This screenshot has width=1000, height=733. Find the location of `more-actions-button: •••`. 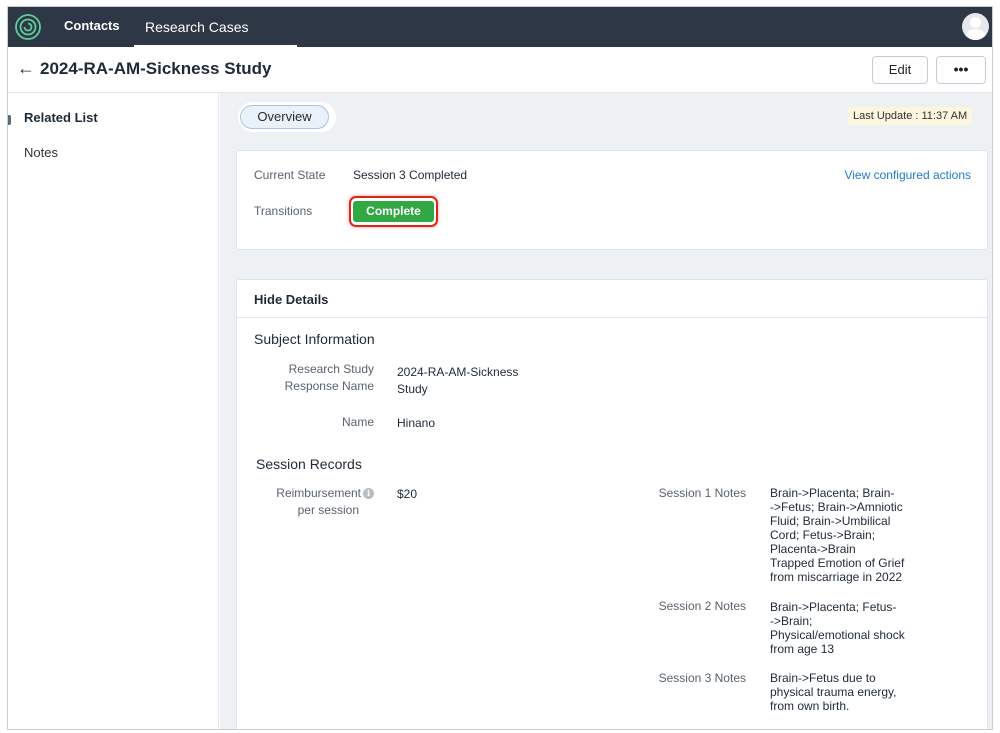

more-actions-button: ••• is located at coordinates (961, 70).